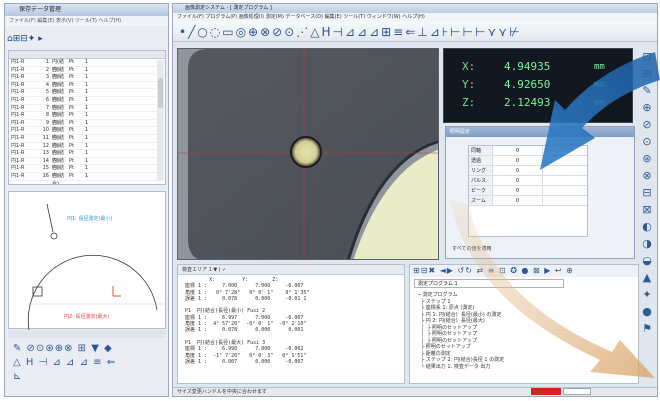 The image size is (660, 401). I want to click on results-toolbar: 検査エリア 1 ▼ | ✓, so click(291, 270).